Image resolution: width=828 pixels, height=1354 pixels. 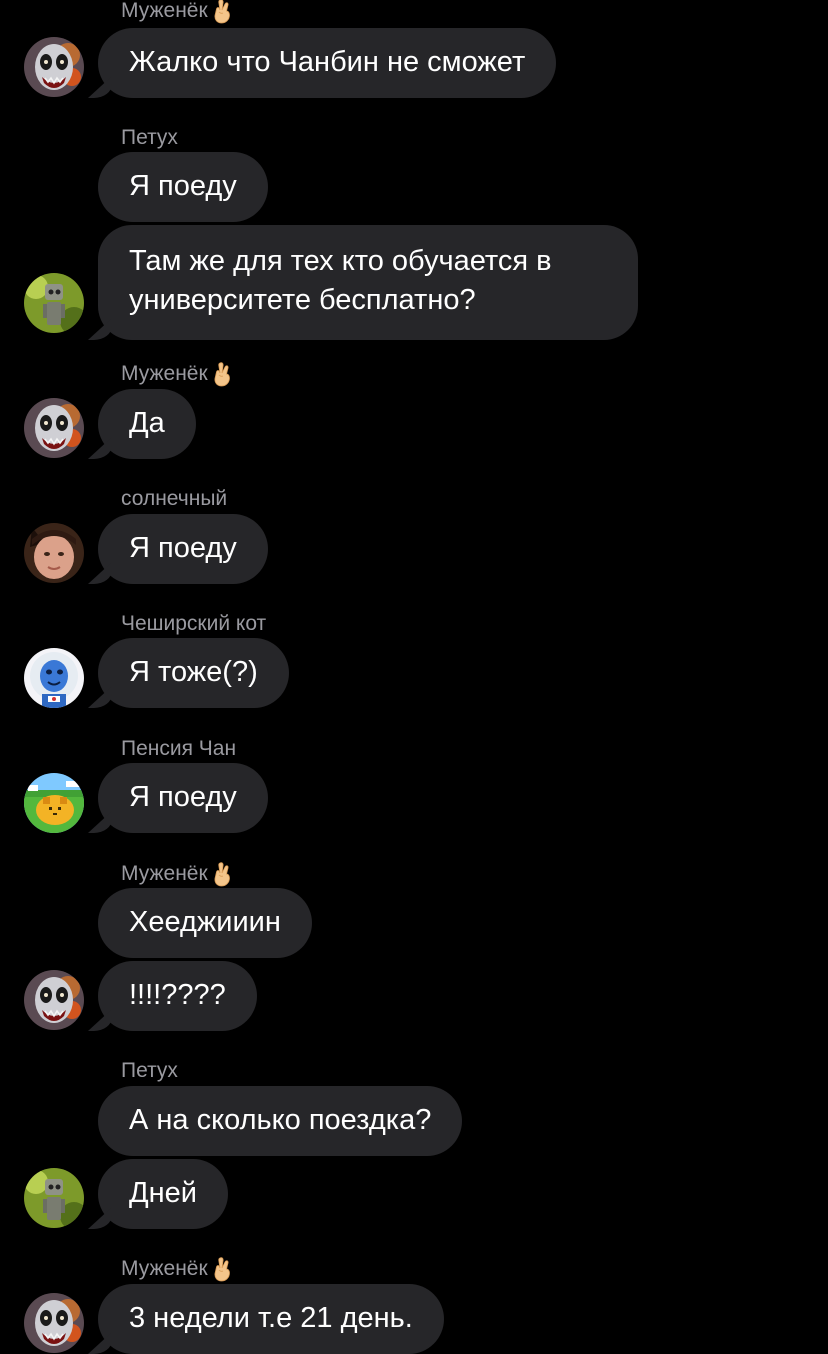 What do you see at coordinates (54, 553) in the screenshot?
I see `face-photo-avatar-icon` at bounding box center [54, 553].